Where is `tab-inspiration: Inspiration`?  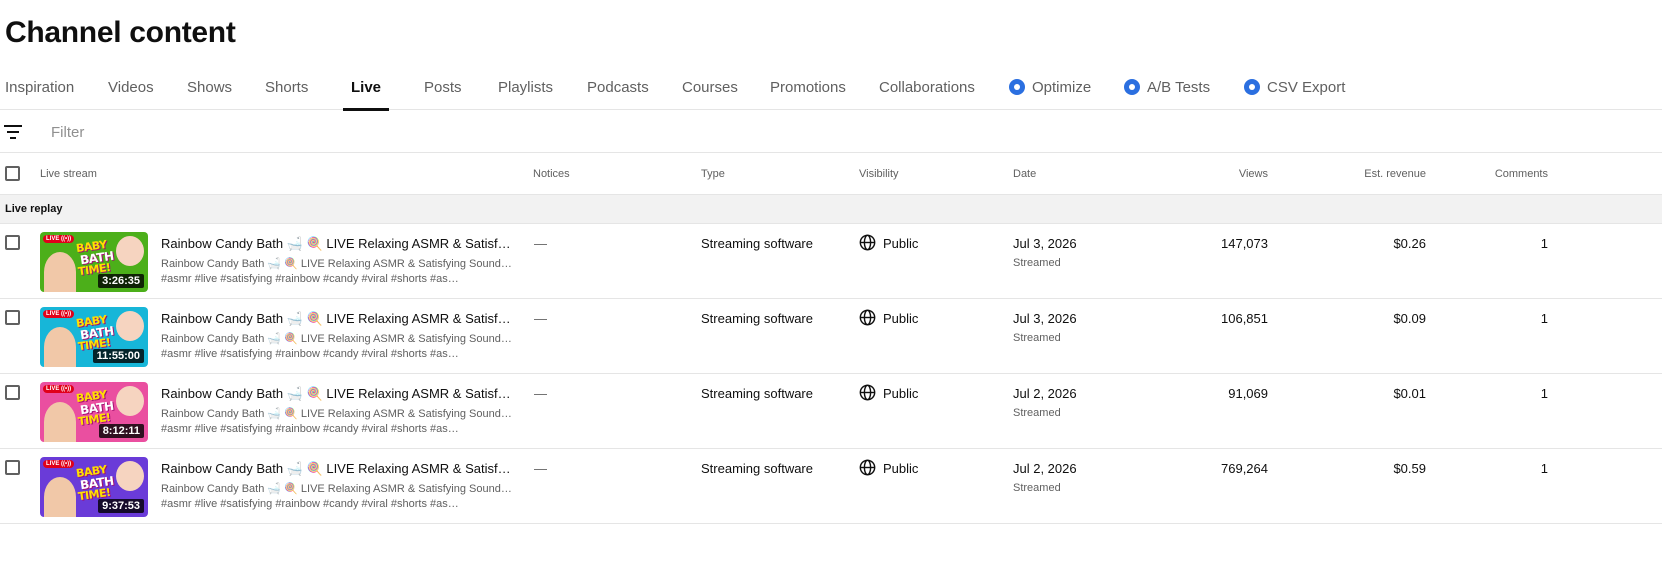 tab-inspiration: Inspiration is located at coordinates (39, 88).